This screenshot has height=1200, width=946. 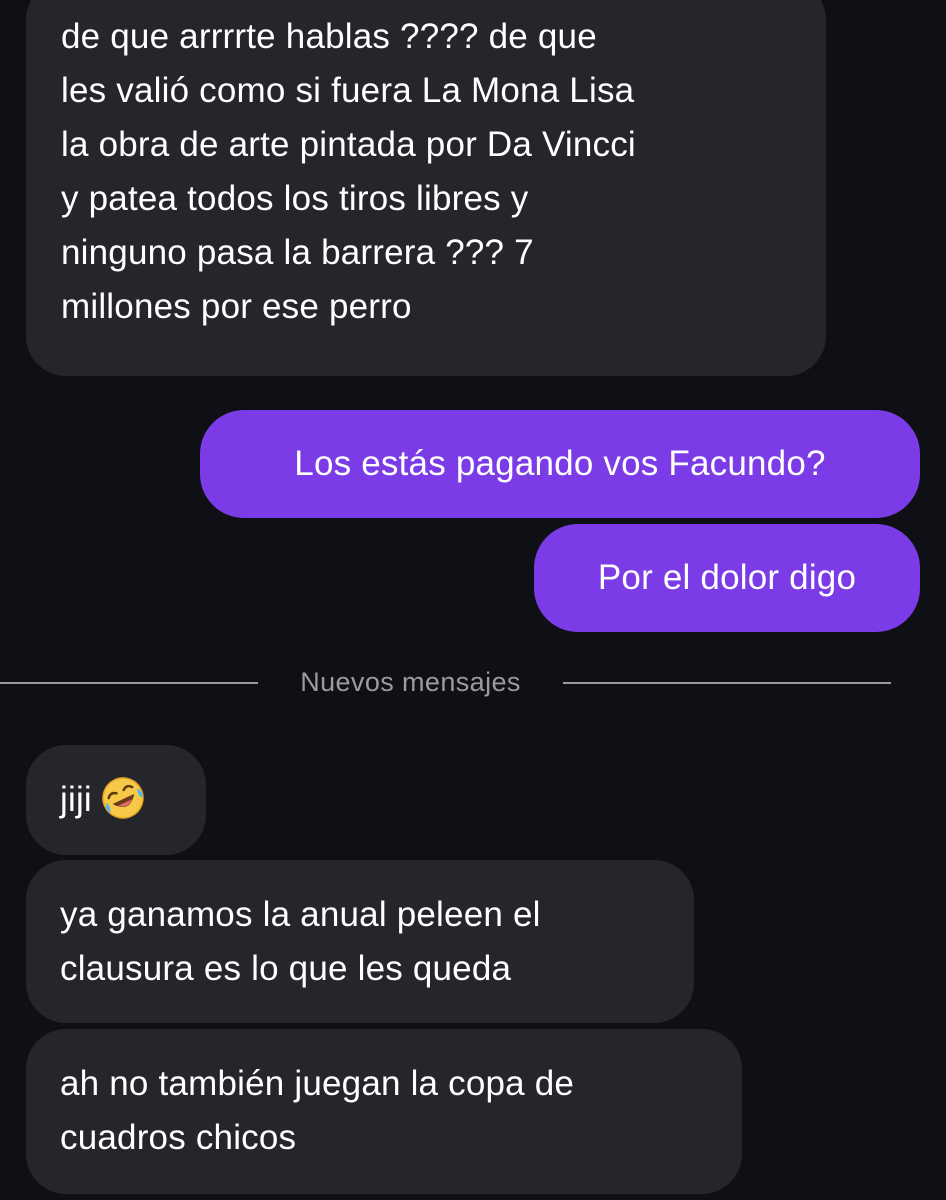 I want to click on outgoing-message-bubble: Por el dolor digo, so click(x=727, y=578).